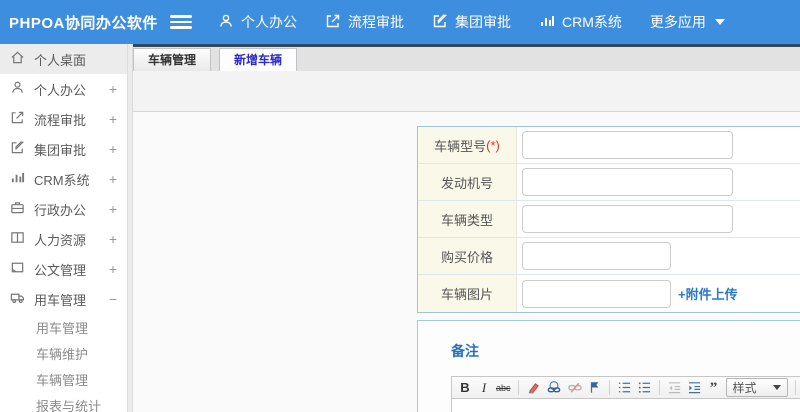 The image size is (800, 412). I want to click on form-row-purchase-price: 购买价格, so click(609, 256).